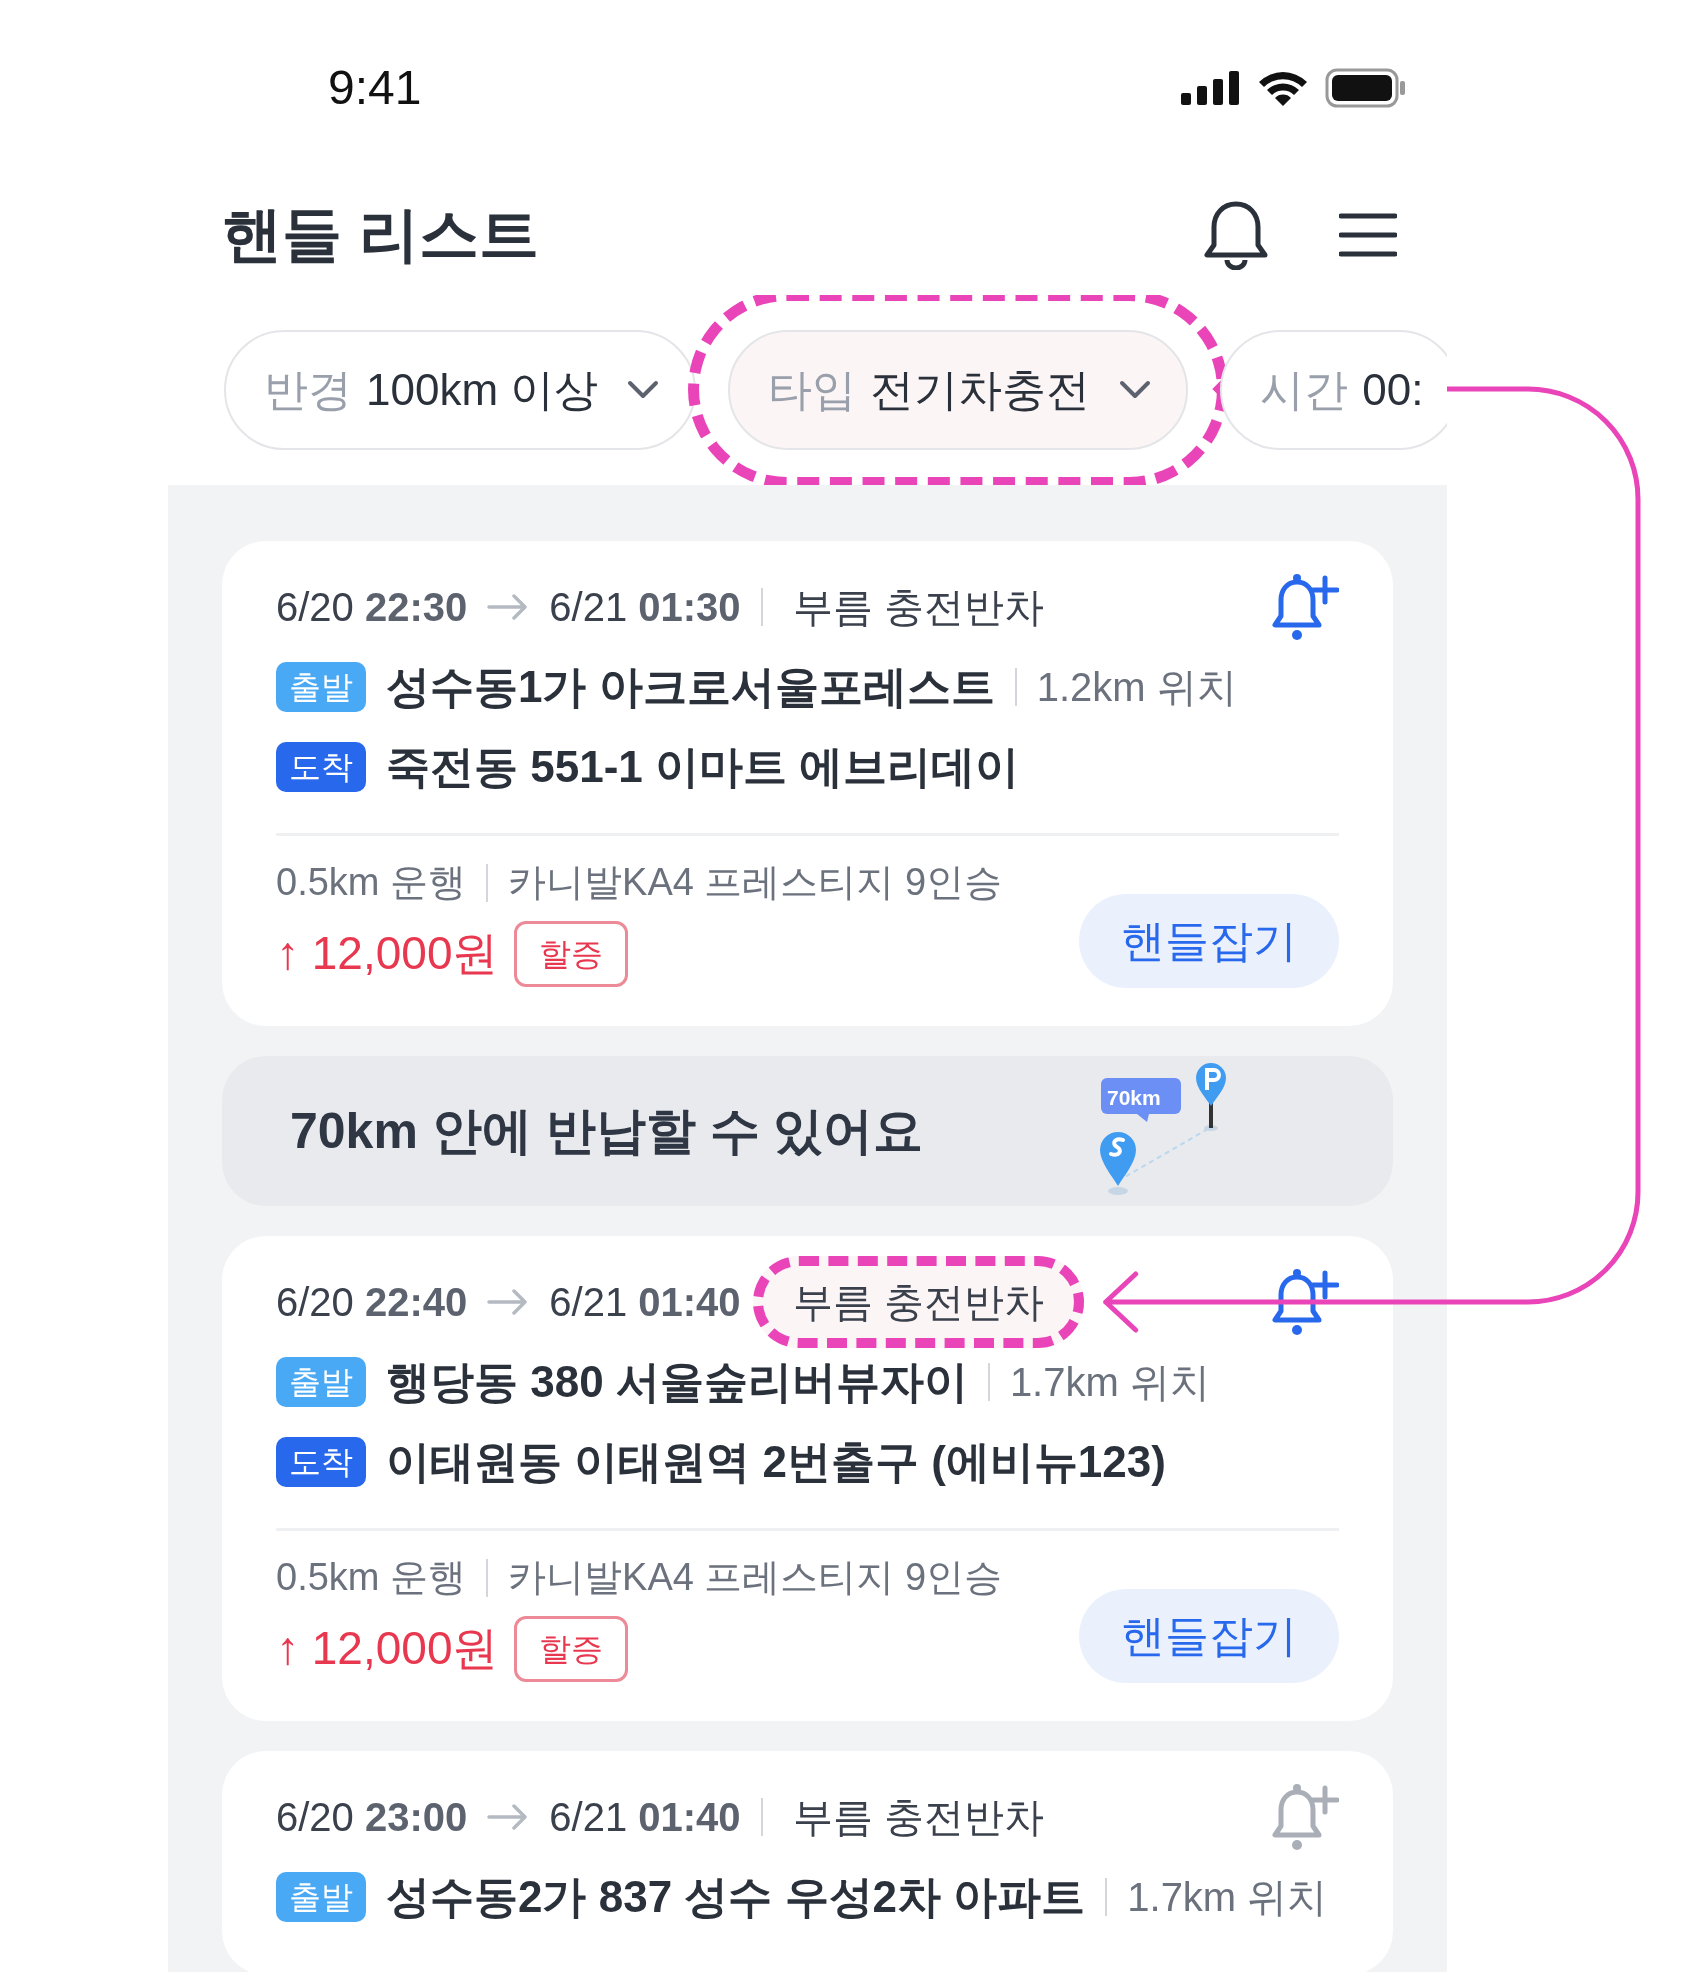 This screenshot has width=1704, height=1972. What do you see at coordinates (1236, 235) in the screenshot?
I see `bell-icon` at bounding box center [1236, 235].